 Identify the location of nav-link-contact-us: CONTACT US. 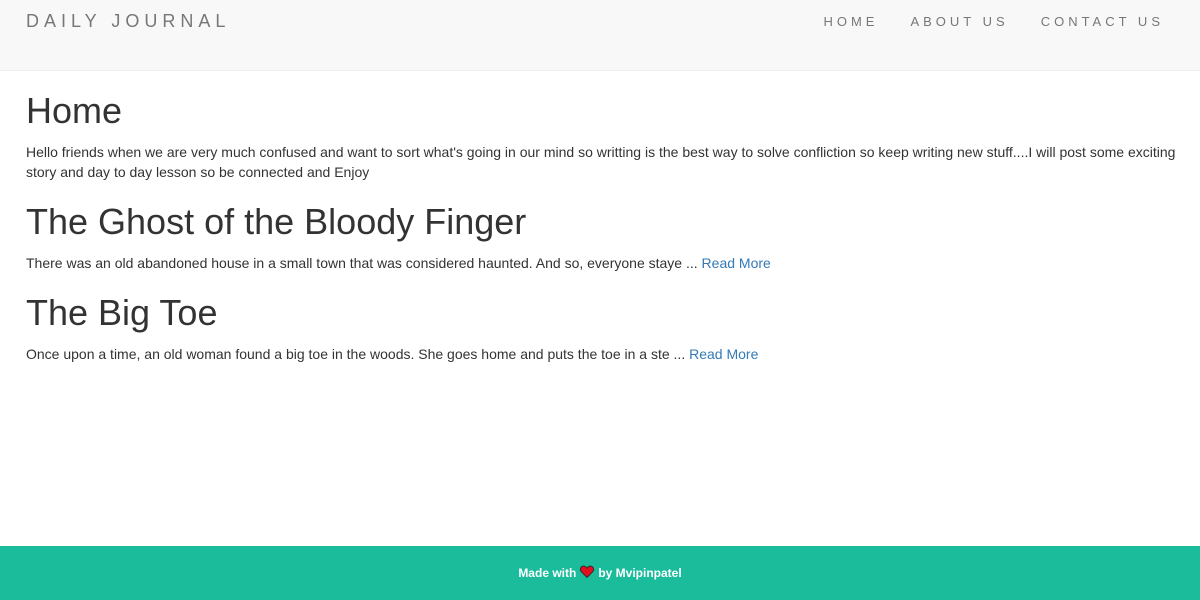
(1102, 22).